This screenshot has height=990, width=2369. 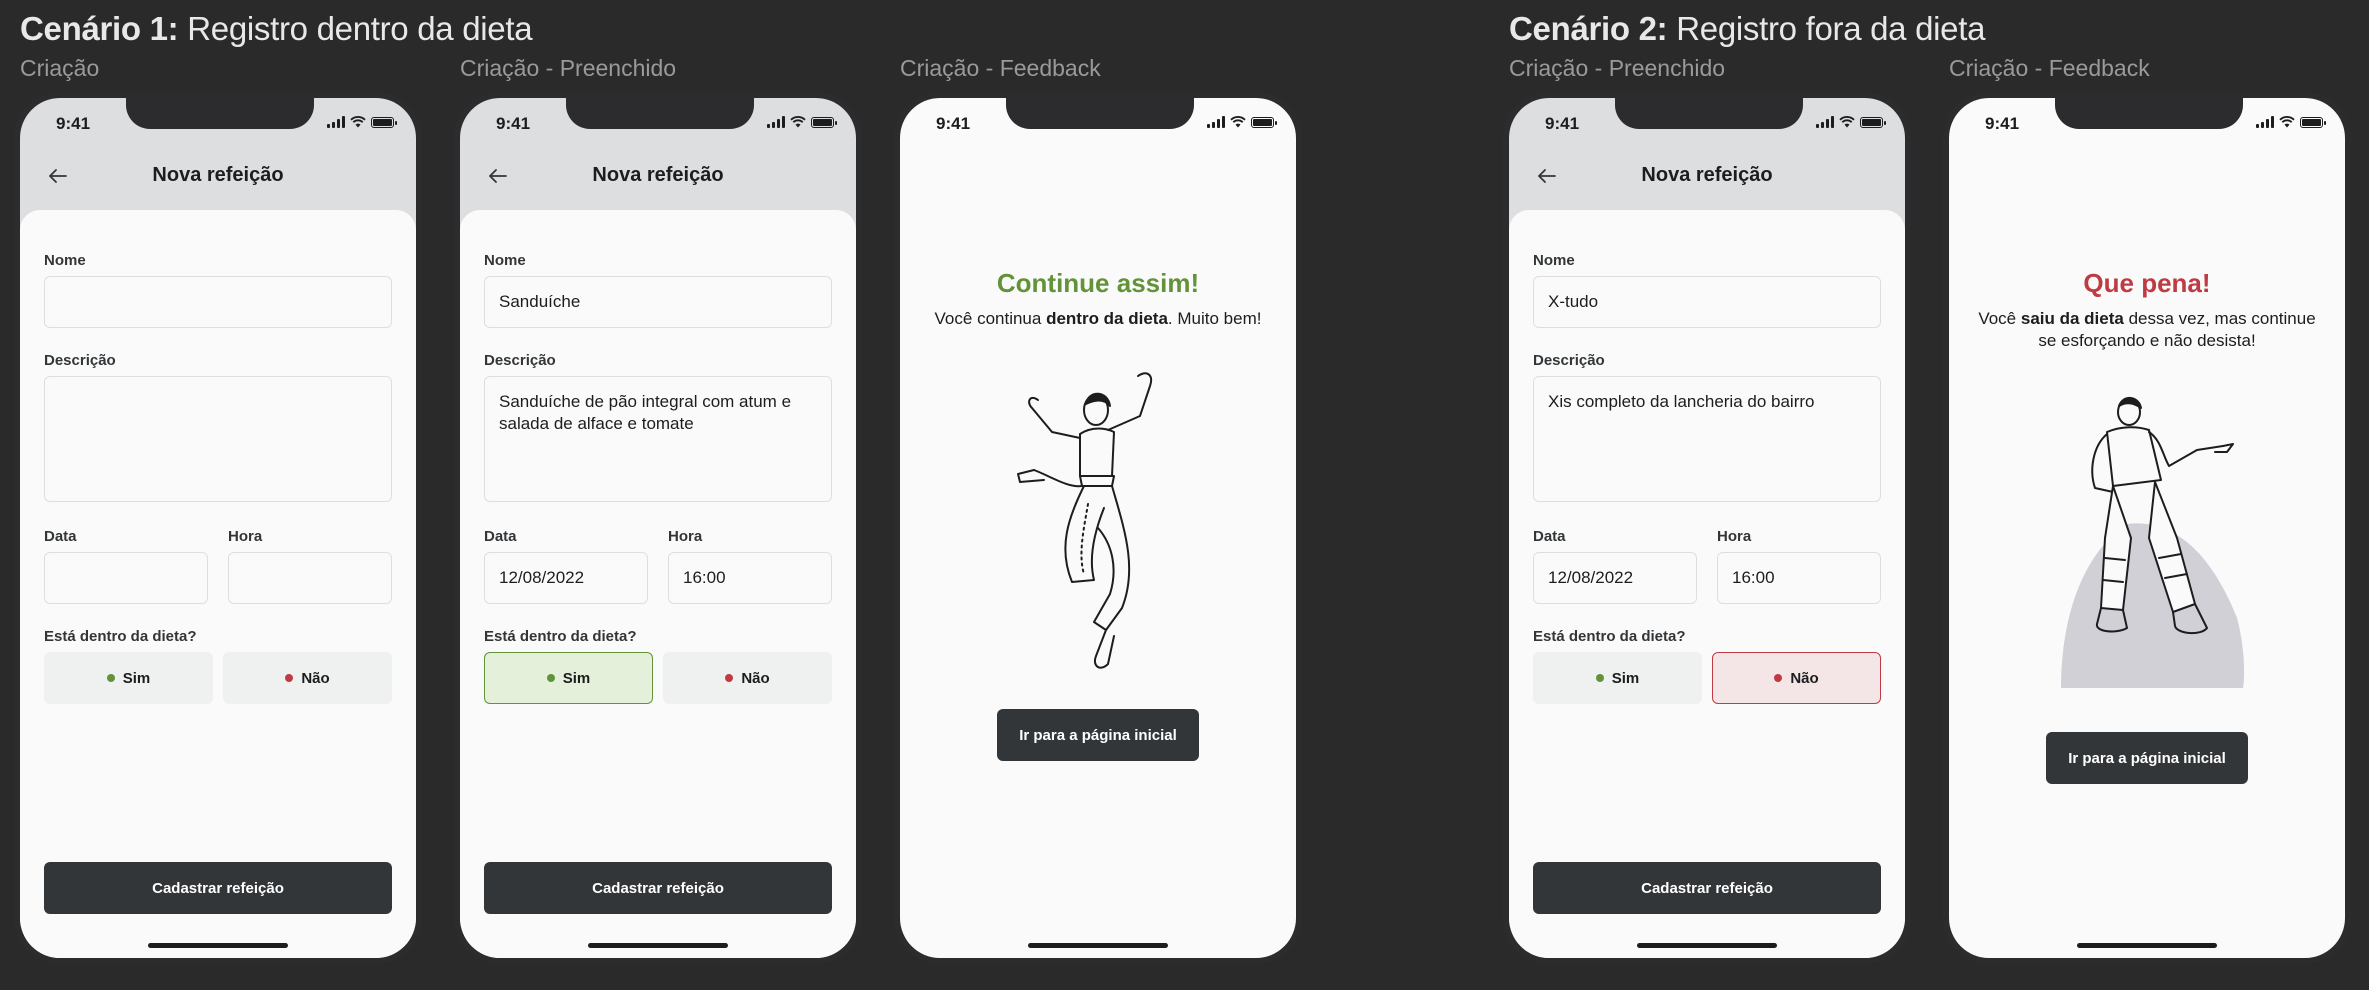 What do you see at coordinates (990, 318) in the screenshot?
I see `feedback-message-pre: Você continua` at bounding box center [990, 318].